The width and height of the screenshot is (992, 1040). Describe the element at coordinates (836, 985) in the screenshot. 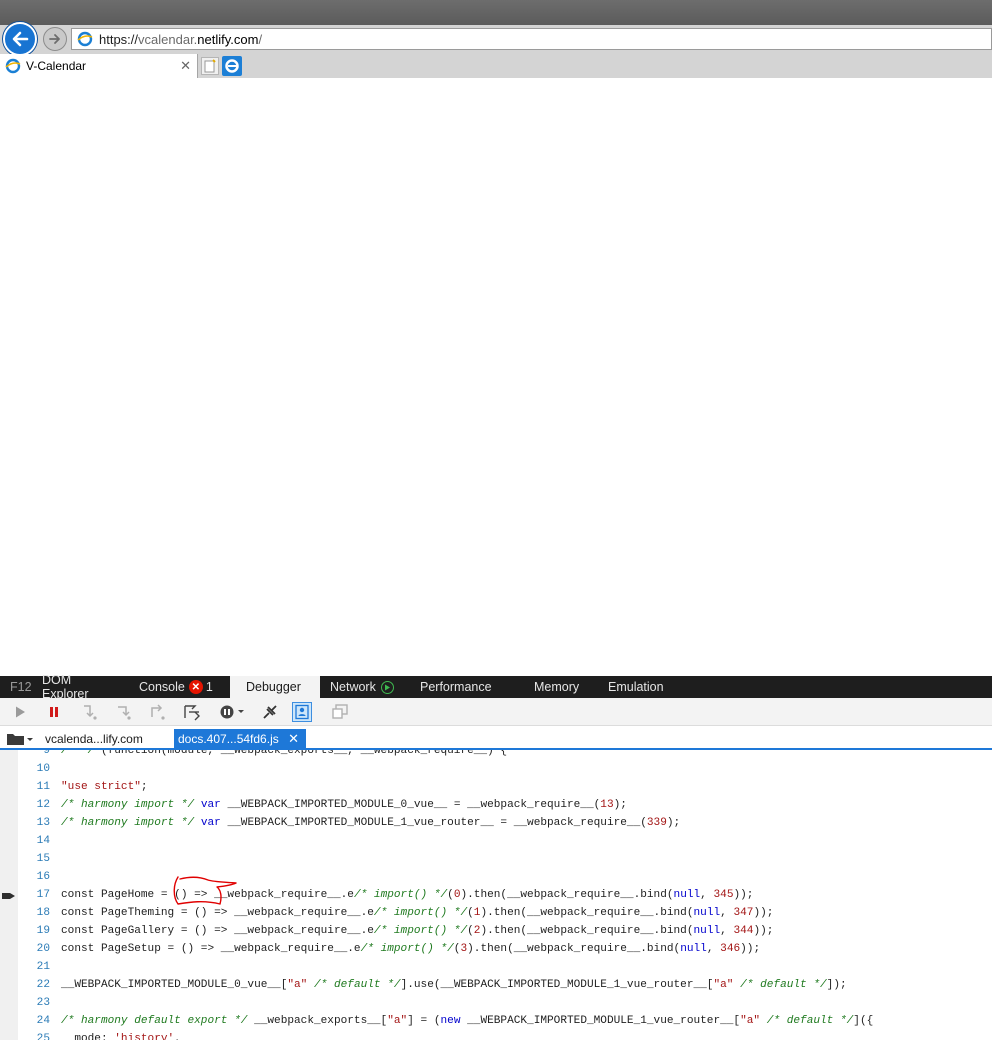

I see `code-token: ]);` at that location.